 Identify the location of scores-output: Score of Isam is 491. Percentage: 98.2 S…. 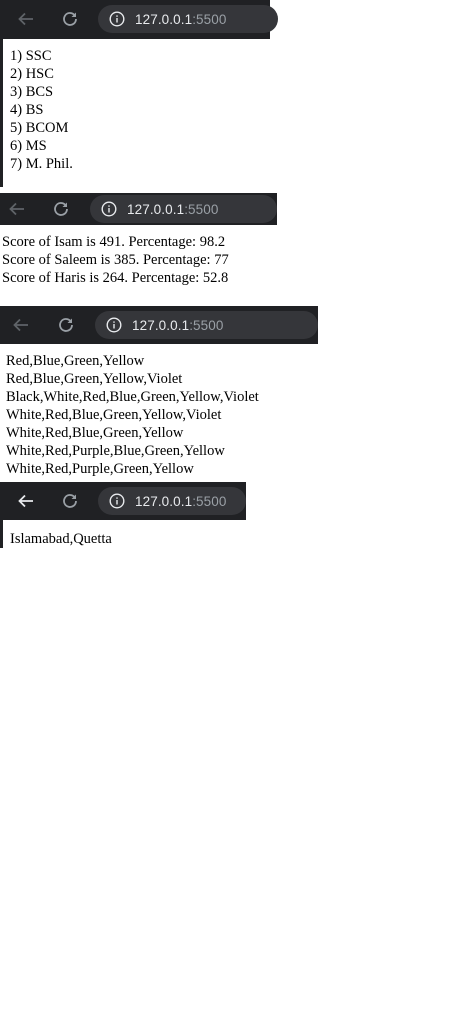
(115, 260).